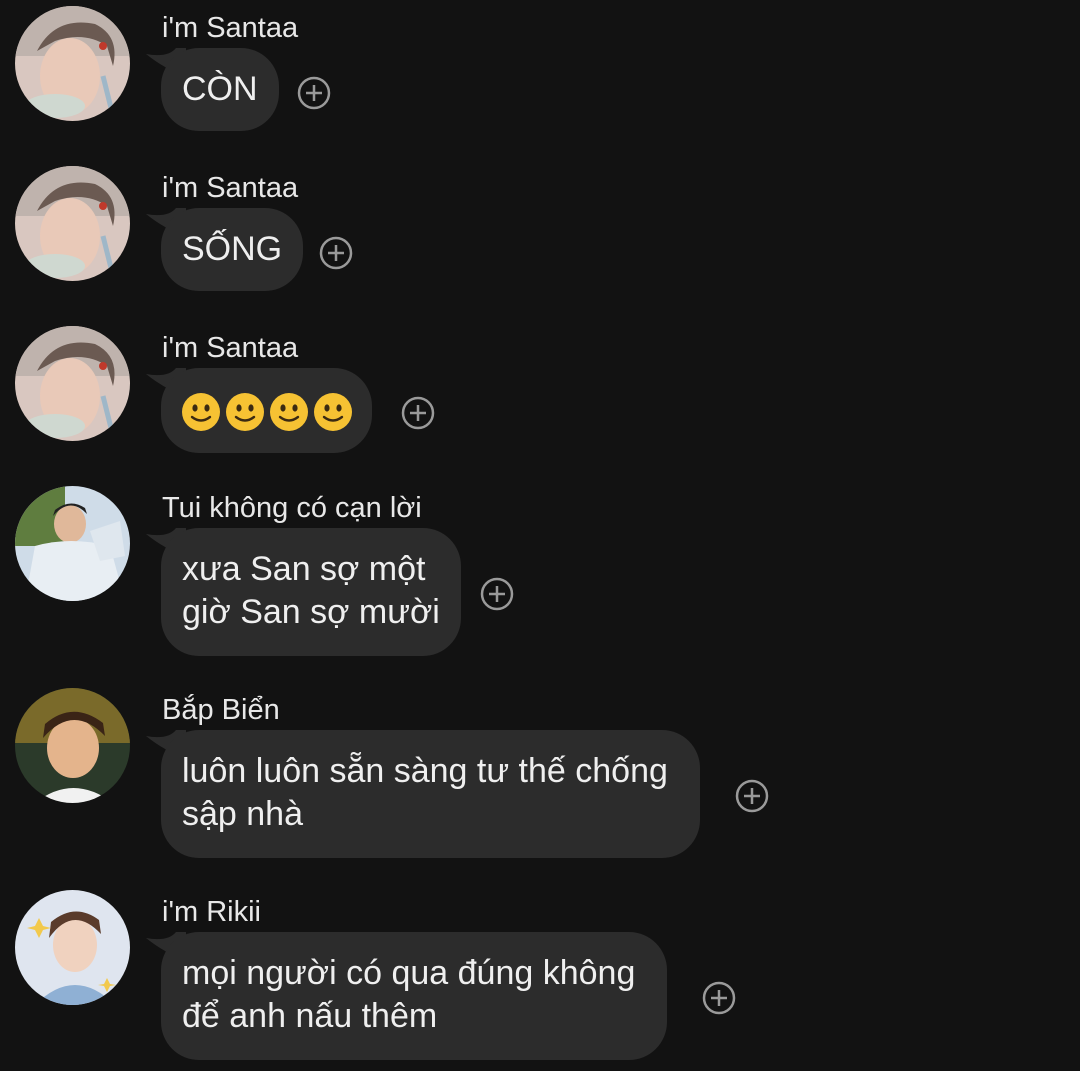 Image resolution: width=1080 pixels, height=1071 pixels. I want to click on message-text: SỐNG, so click(232, 249).